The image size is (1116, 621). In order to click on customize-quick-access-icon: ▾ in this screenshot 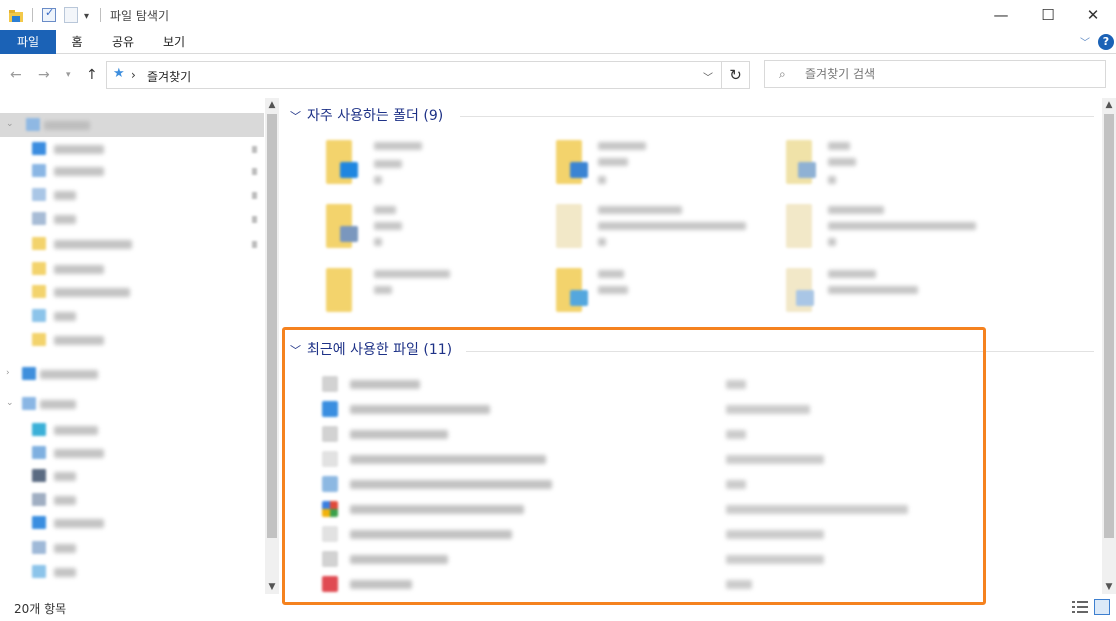, I will do `click(86, 16)`.